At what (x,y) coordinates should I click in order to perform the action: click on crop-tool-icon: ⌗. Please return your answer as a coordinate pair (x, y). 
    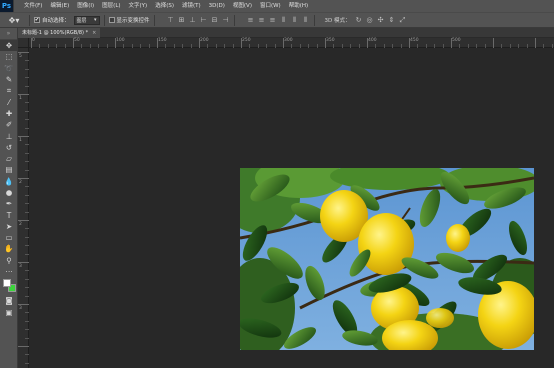
    Looking at the image, I should click on (9, 90).